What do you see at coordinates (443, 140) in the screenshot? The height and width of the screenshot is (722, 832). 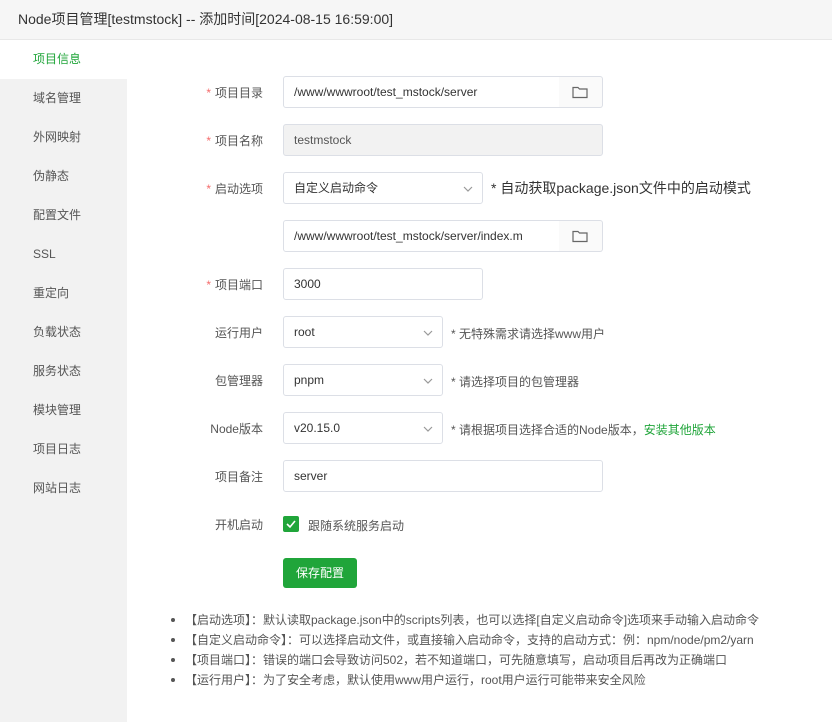 I see `project-name-input: testmstock` at bounding box center [443, 140].